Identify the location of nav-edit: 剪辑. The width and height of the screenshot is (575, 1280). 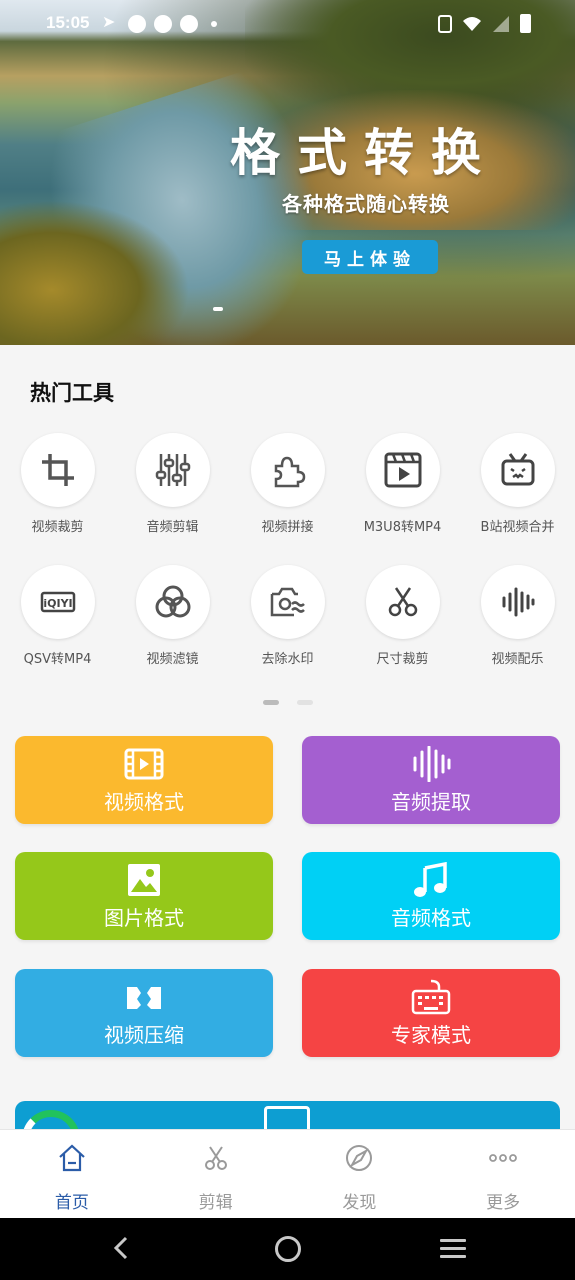
(216, 1174).